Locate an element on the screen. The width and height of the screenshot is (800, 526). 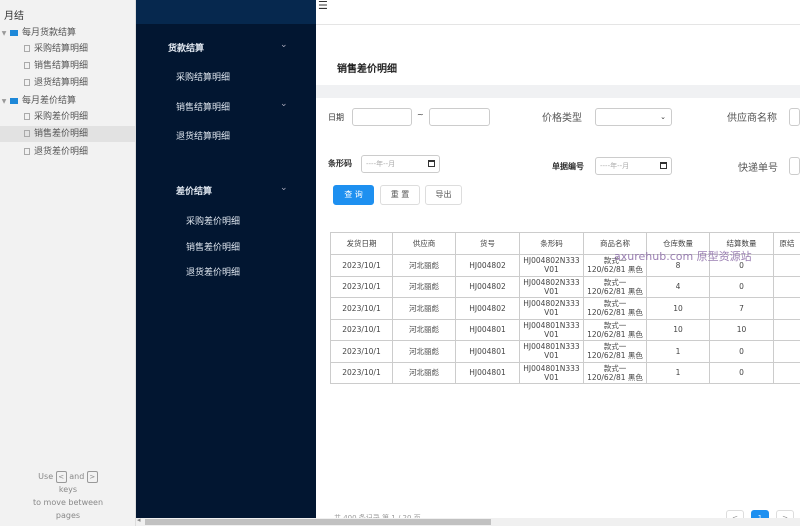
page-item: 退货差价明细 is located at coordinates (67, 152).